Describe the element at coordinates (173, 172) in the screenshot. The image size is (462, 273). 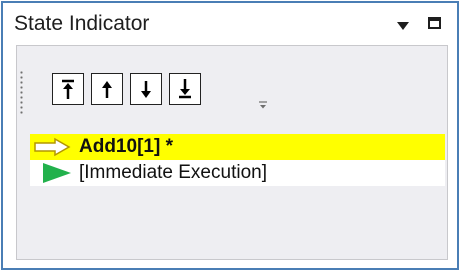
I see `stack-row-label: [Immediate Execution]` at that location.